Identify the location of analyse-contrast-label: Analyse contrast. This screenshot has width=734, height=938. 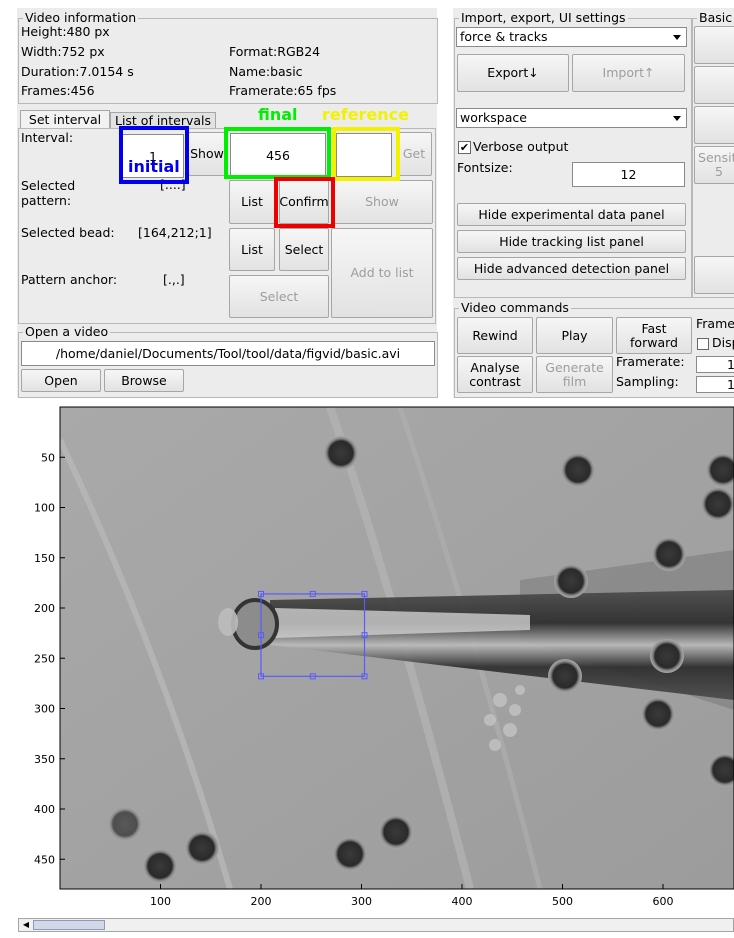
(495, 374).